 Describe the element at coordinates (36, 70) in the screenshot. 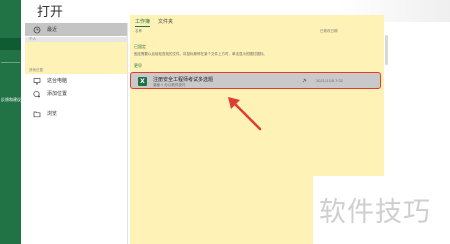

I see `other-places-header: 其他位置` at that location.